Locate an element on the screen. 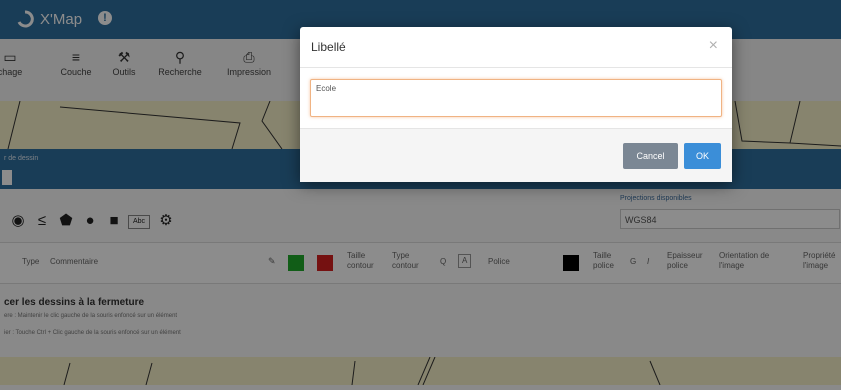 Image resolution: width=841 pixels, height=390 pixels. ok-button: OK is located at coordinates (702, 156).